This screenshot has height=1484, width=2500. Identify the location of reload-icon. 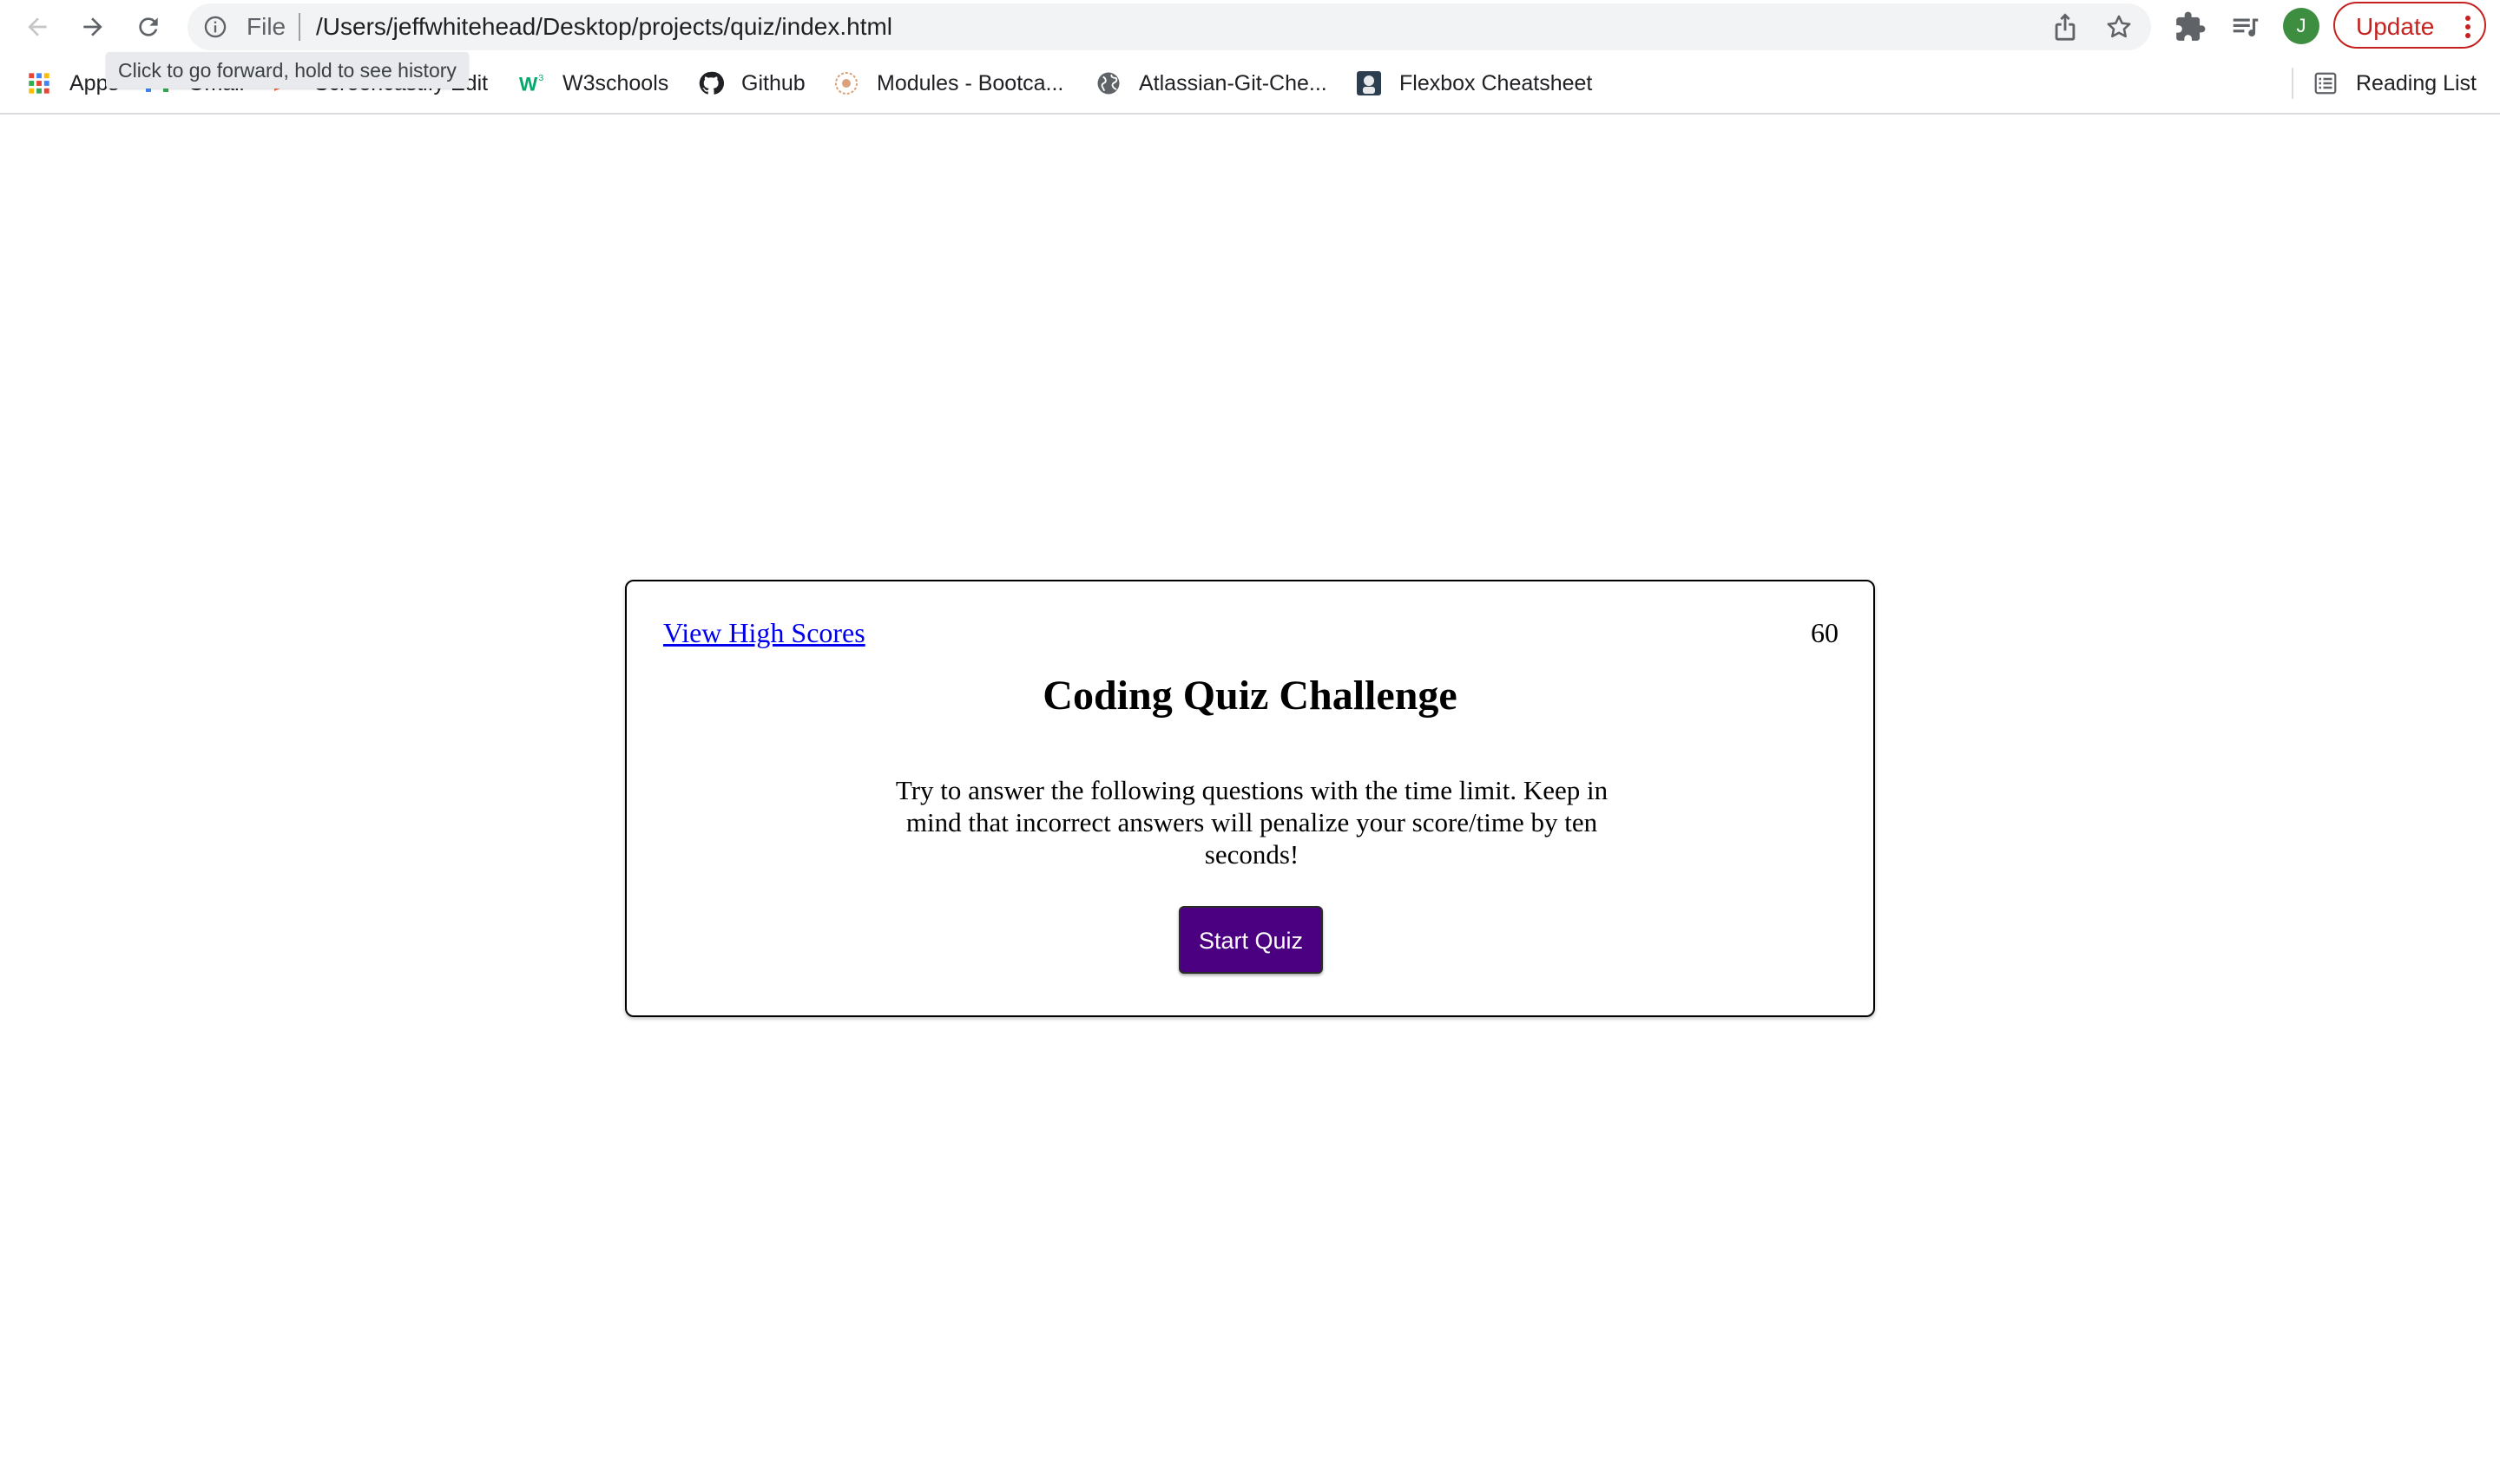
(148, 27).